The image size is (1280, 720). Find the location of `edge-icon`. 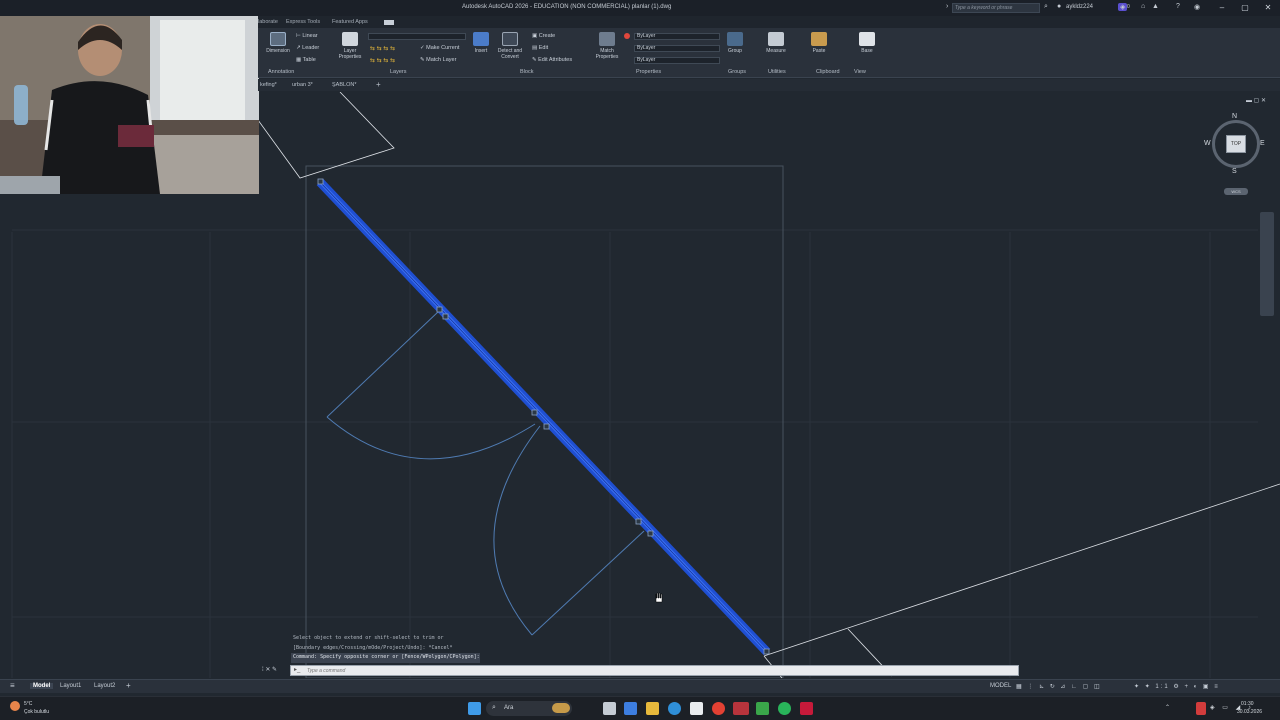

edge-icon is located at coordinates (674, 708).